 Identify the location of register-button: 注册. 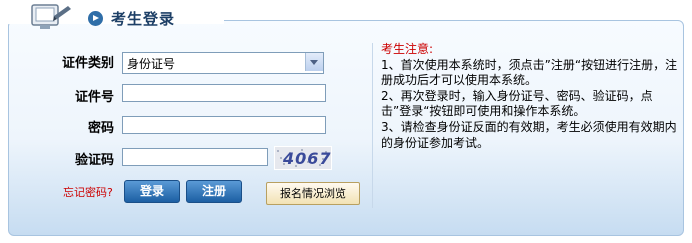
(214, 191).